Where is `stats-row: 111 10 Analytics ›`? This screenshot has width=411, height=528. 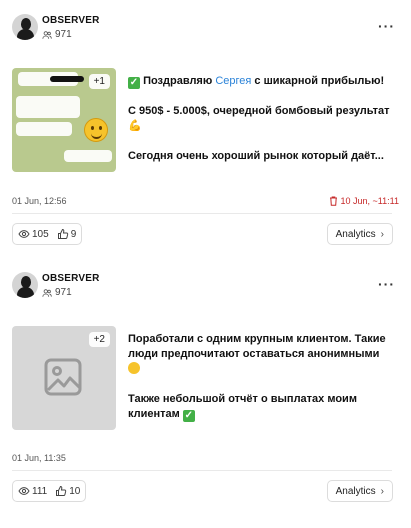 stats-row: 111 10 Analytics › is located at coordinates (202, 491).